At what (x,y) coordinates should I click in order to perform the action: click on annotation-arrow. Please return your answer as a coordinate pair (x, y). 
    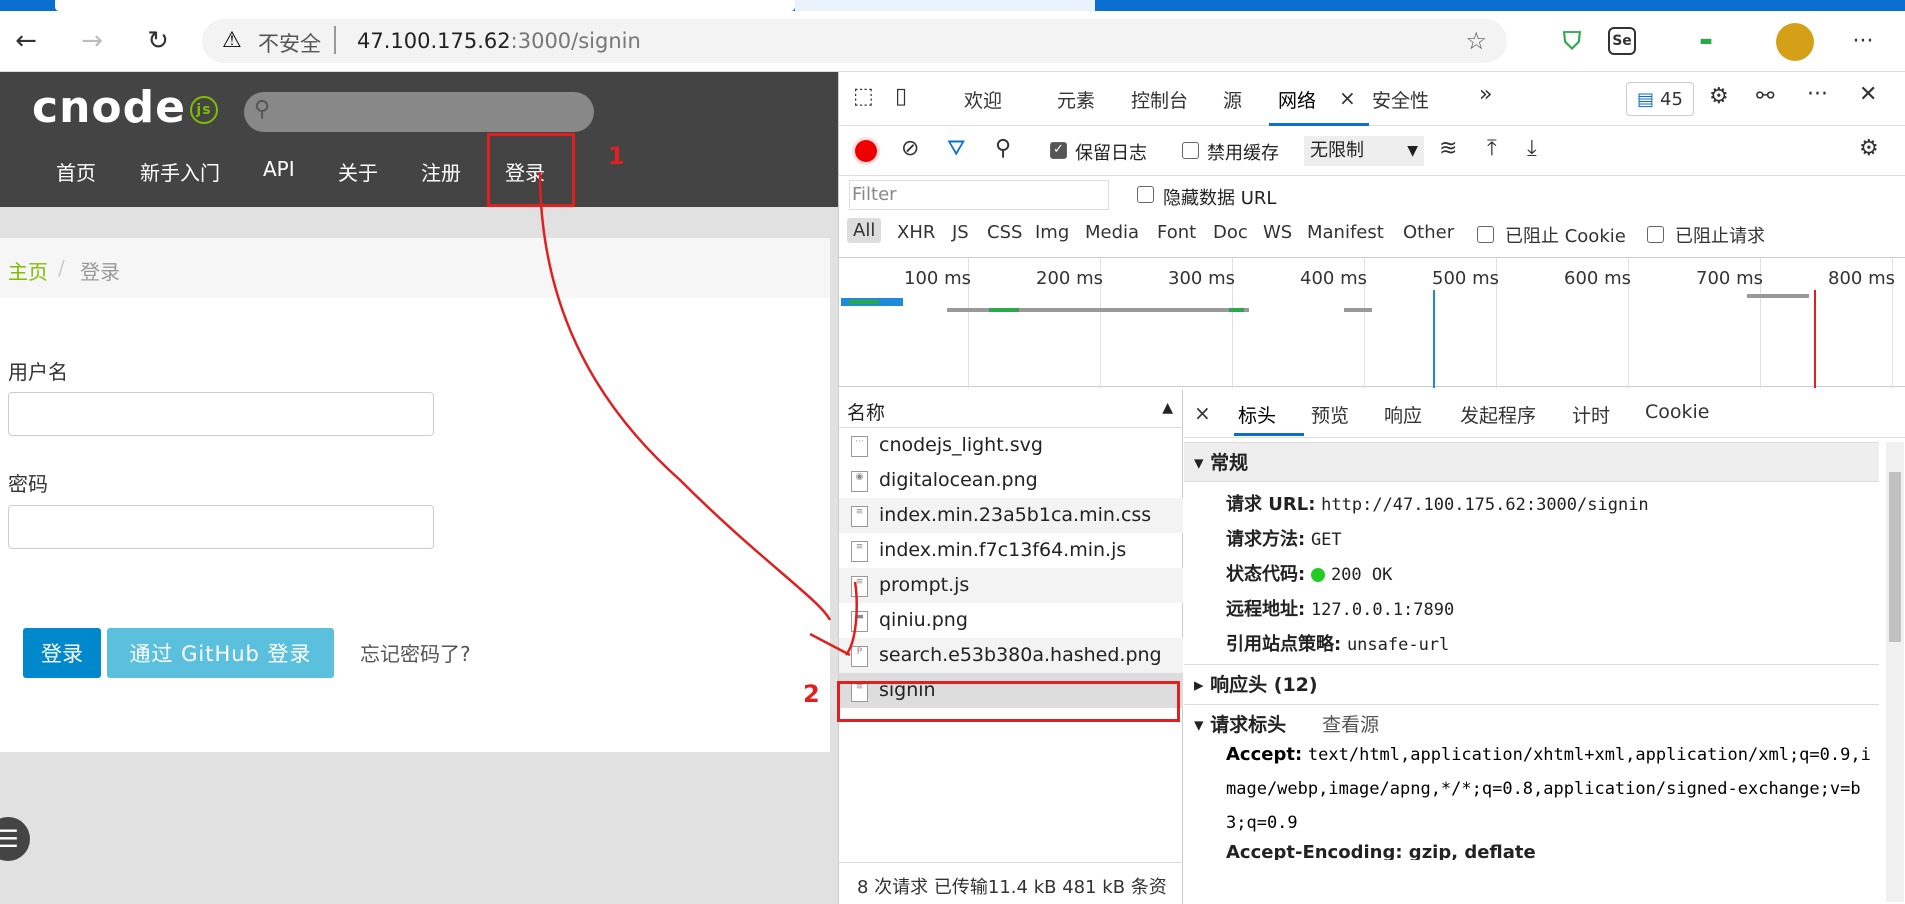
    Looking at the image, I should click on (698, 414).